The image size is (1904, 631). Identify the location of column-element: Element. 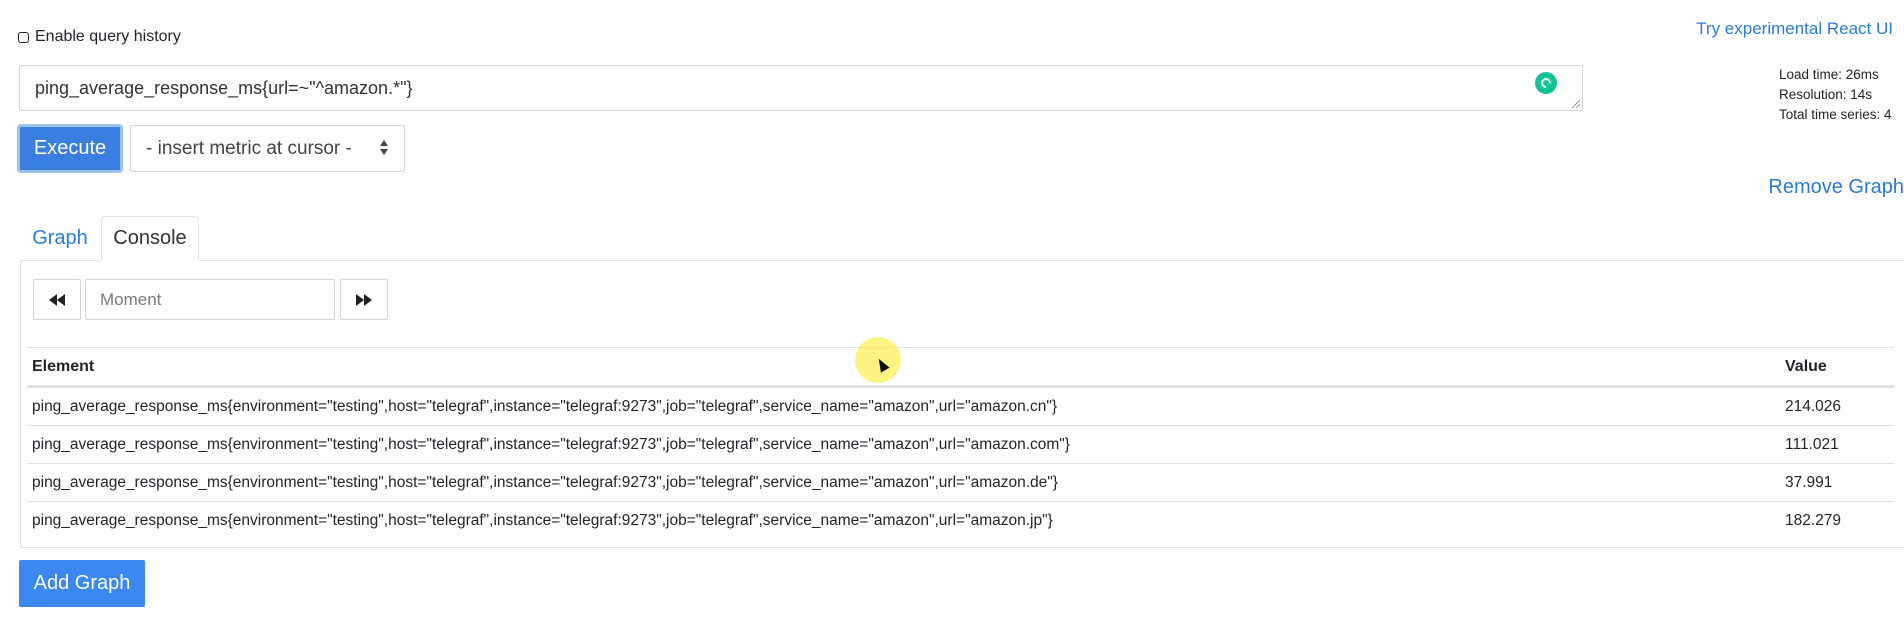
(63, 366).